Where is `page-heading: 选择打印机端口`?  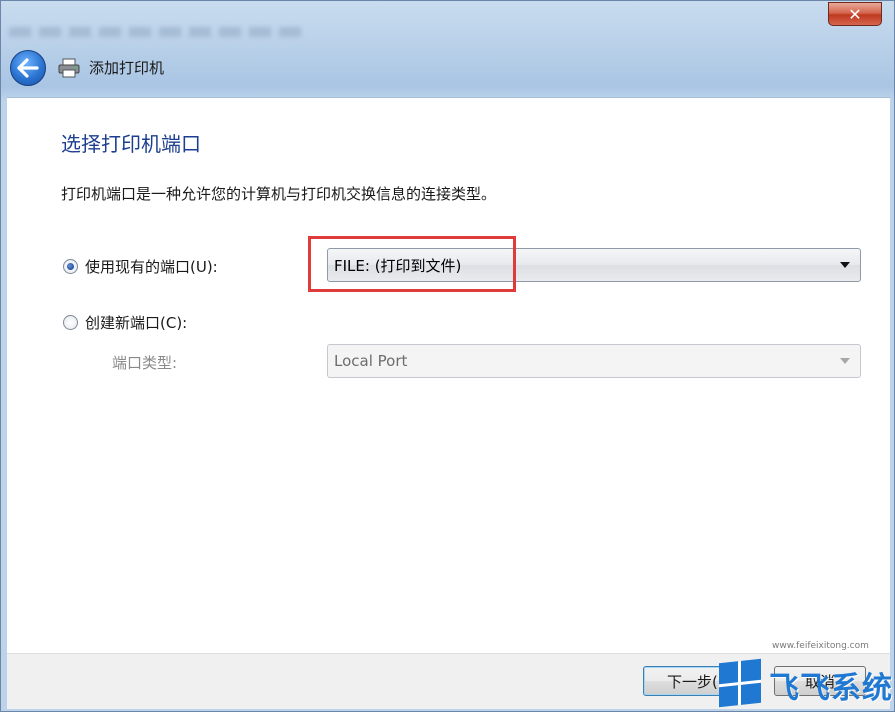
page-heading: 选择打印机端口 is located at coordinates (131, 144).